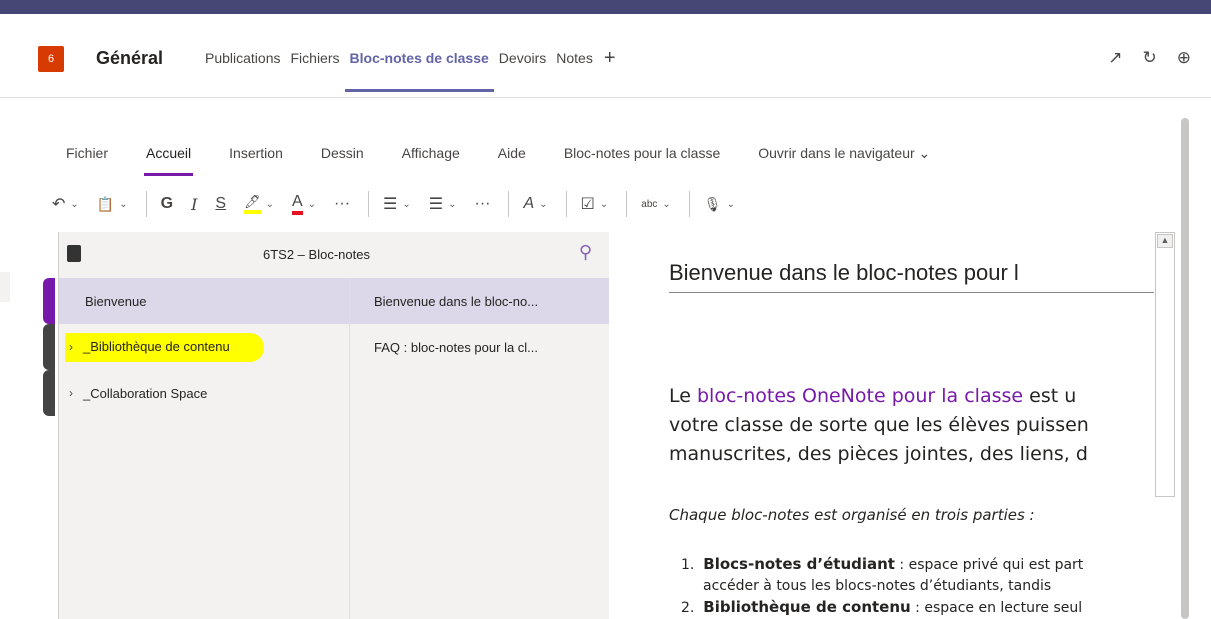 This screenshot has height=619, width=1211. I want to click on para-text: est u, so click(1050, 396).